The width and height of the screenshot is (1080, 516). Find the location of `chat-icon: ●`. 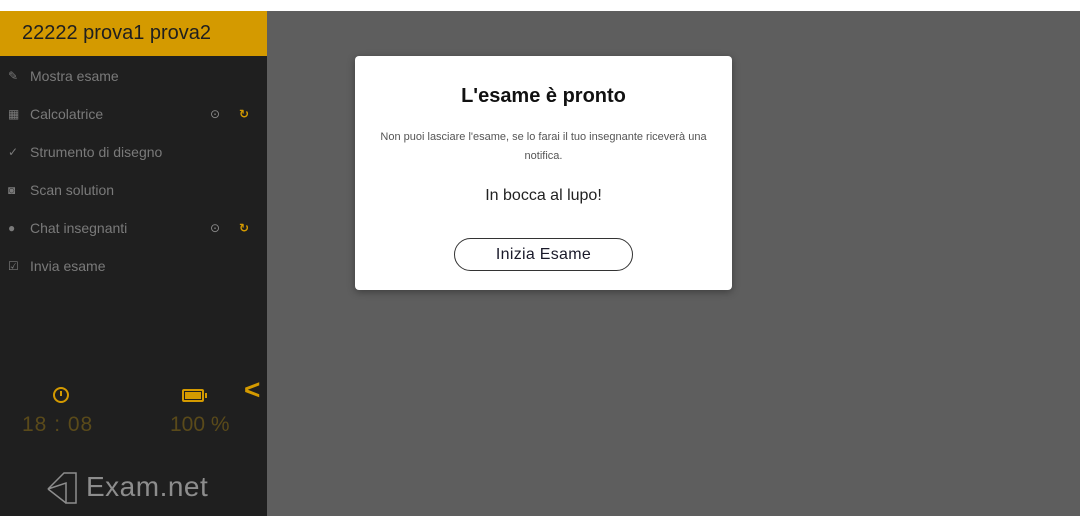

chat-icon: ● is located at coordinates (12, 228).